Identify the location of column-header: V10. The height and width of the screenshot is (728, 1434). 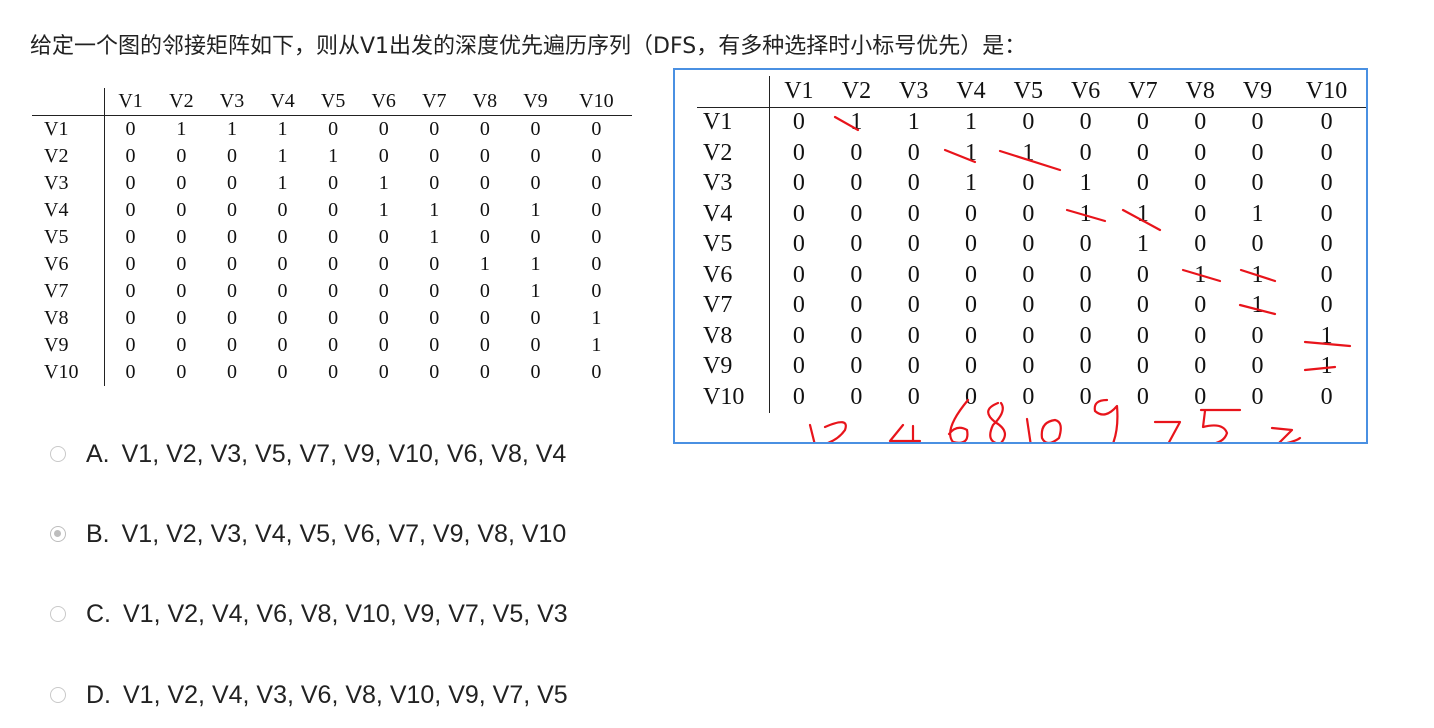
(596, 102).